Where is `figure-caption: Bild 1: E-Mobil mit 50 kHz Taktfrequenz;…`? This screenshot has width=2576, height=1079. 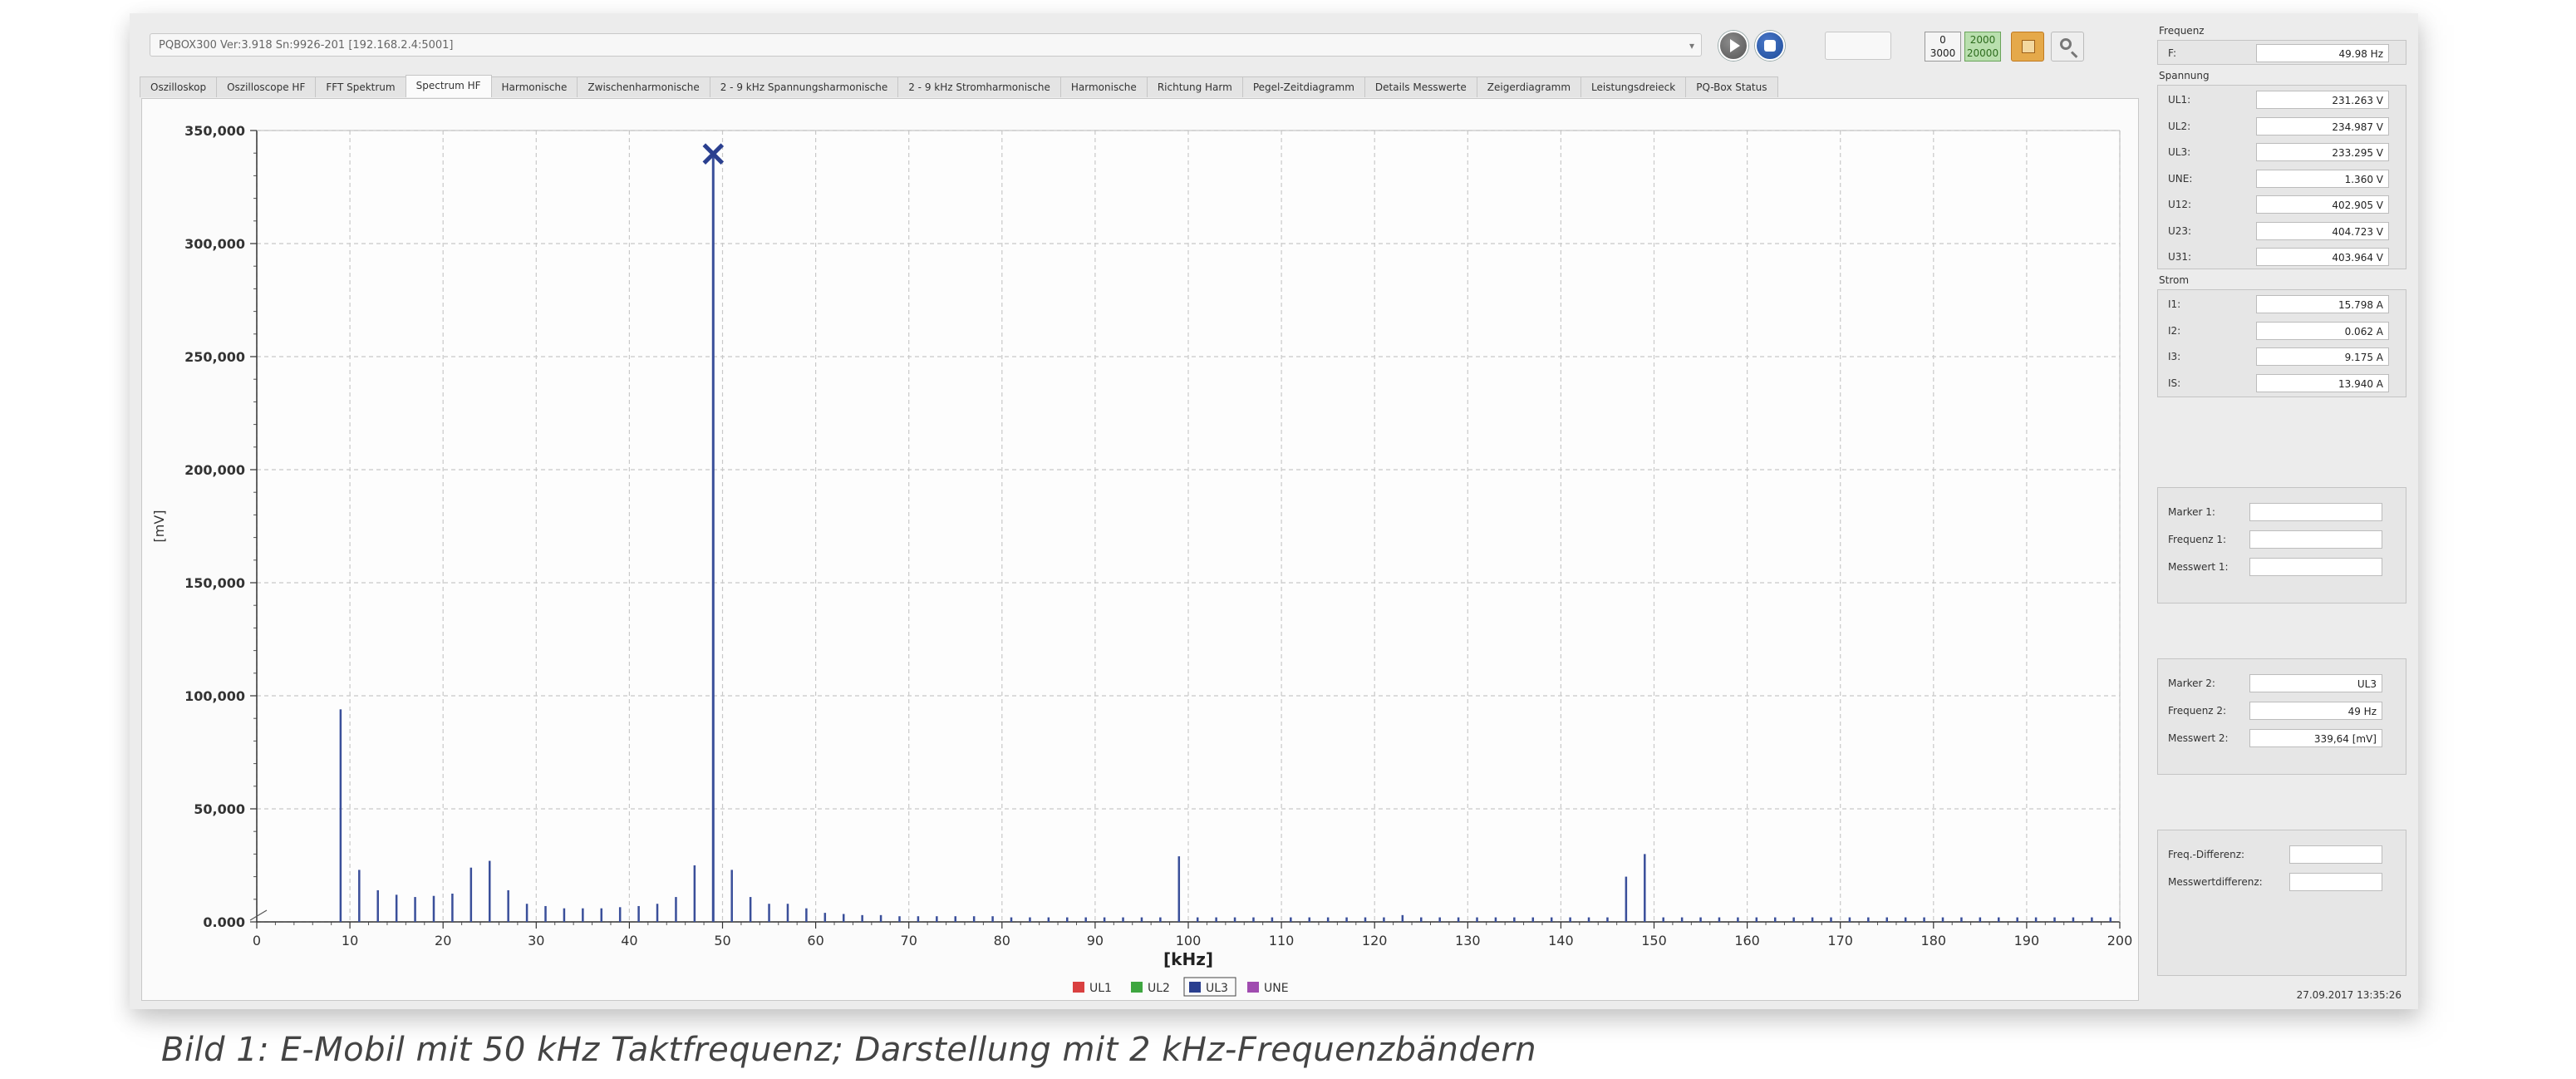 figure-caption: Bild 1: E-Mobil mit 50 kHz Taktfrequenz;… is located at coordinates (849, 1050).